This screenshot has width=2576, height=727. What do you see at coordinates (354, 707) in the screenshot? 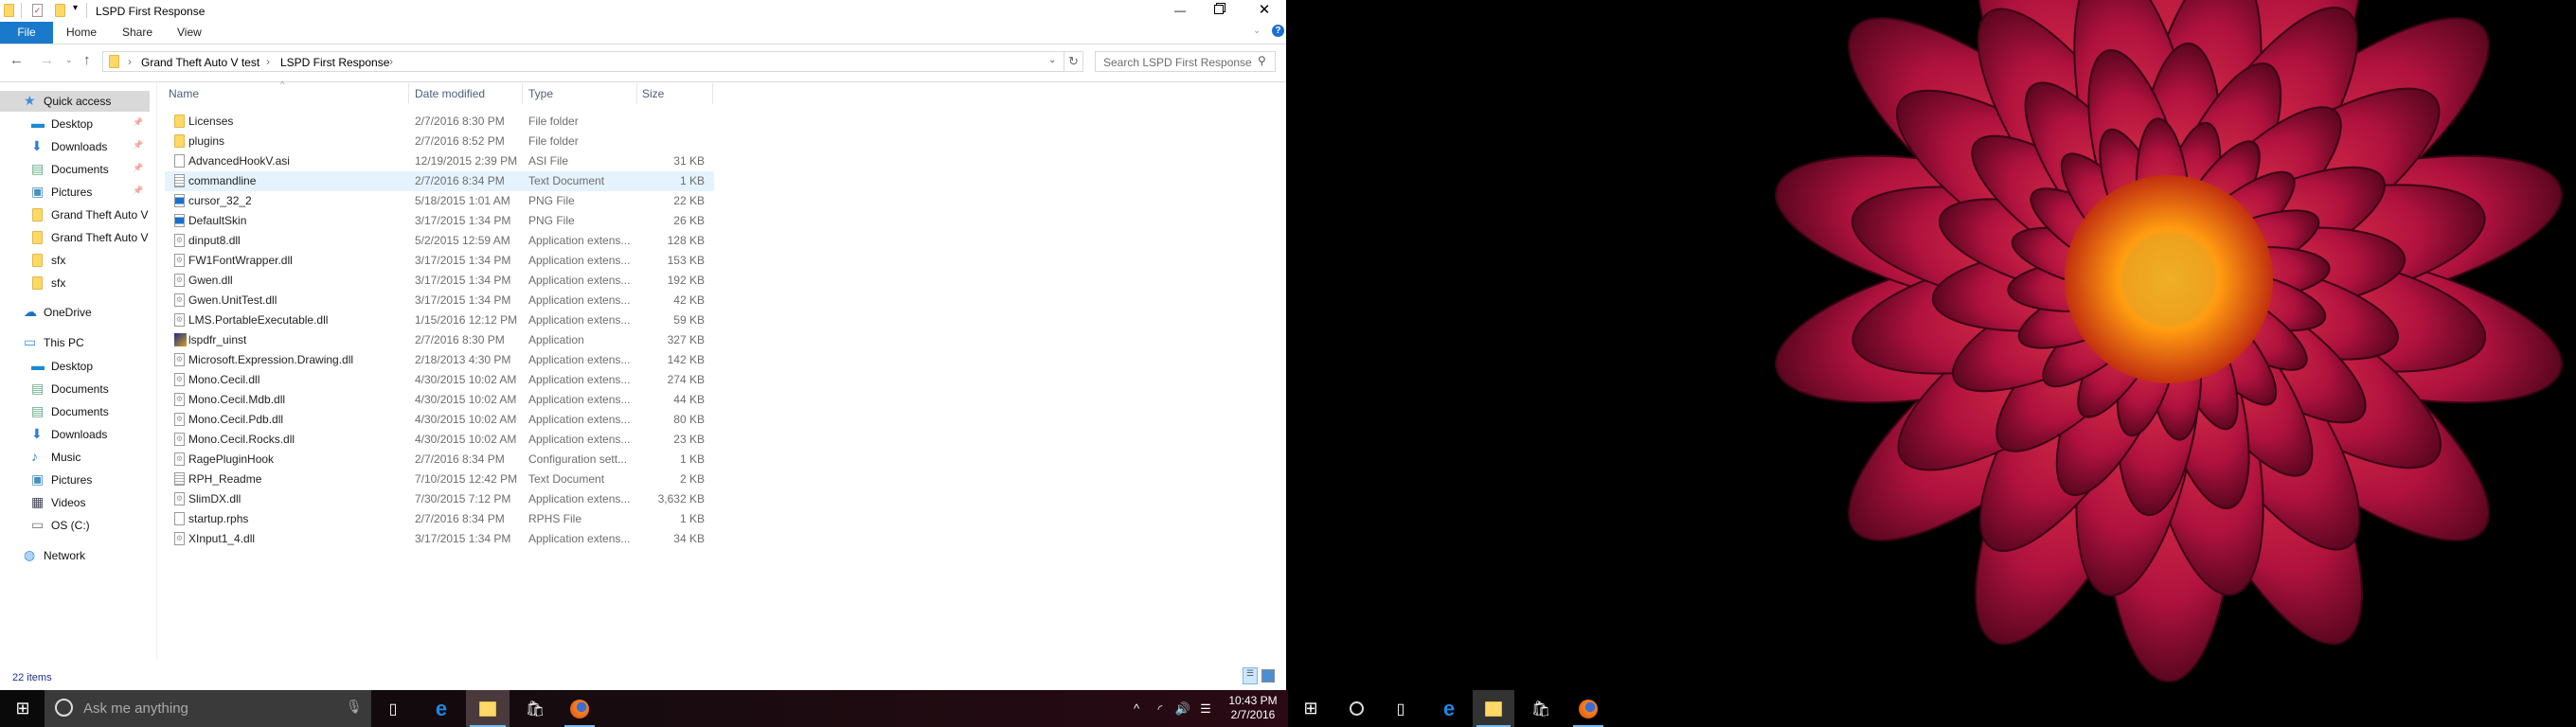
I see `microphone-icon: 🎙` at bounding box center [354, 707].